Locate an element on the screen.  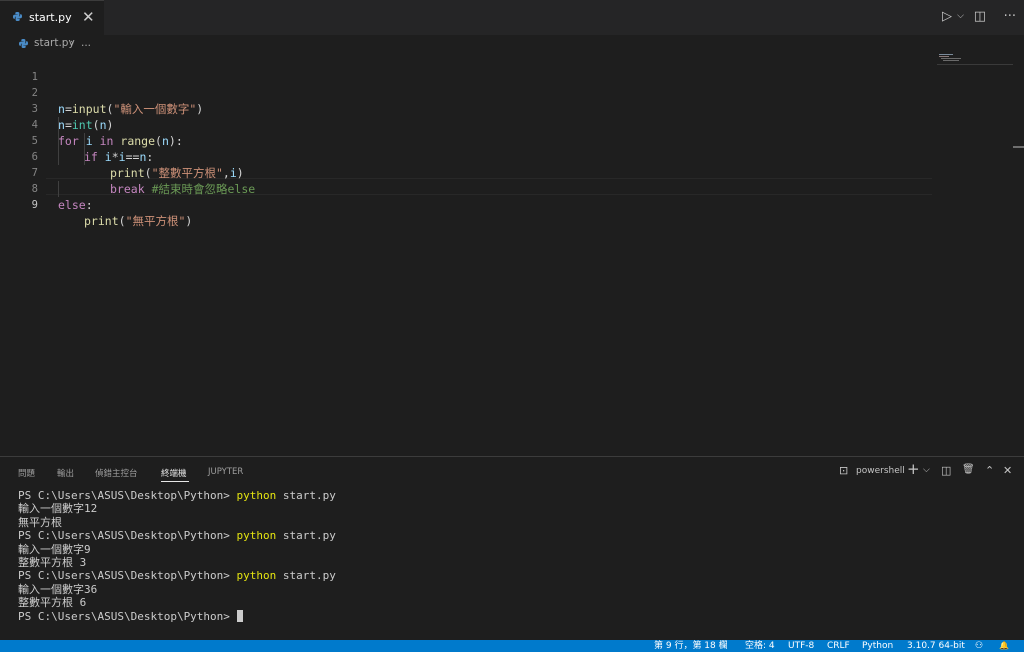
close-tab-icon: ✕ is located at coordinates (88, 17).